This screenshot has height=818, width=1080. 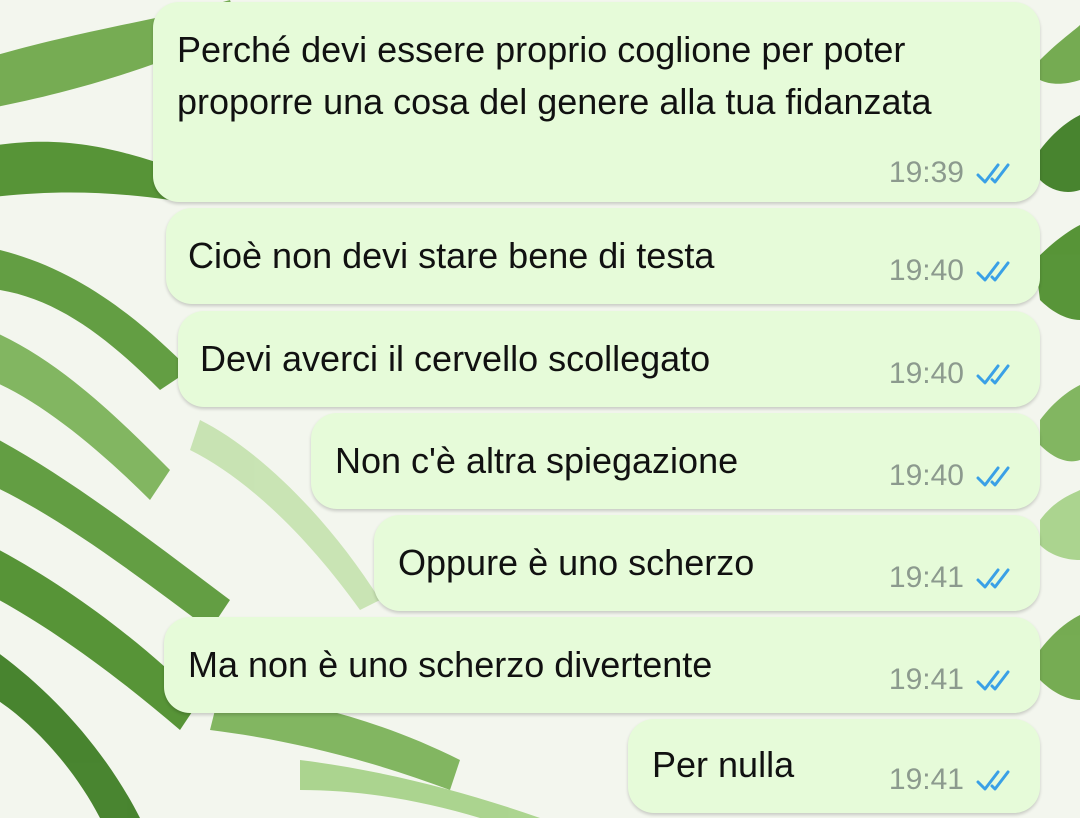 What do you see at coordinates (834, 766) in the screenshot?
I see `message-bubble: Per nulla 19:41` at bounding box center [834, 766].